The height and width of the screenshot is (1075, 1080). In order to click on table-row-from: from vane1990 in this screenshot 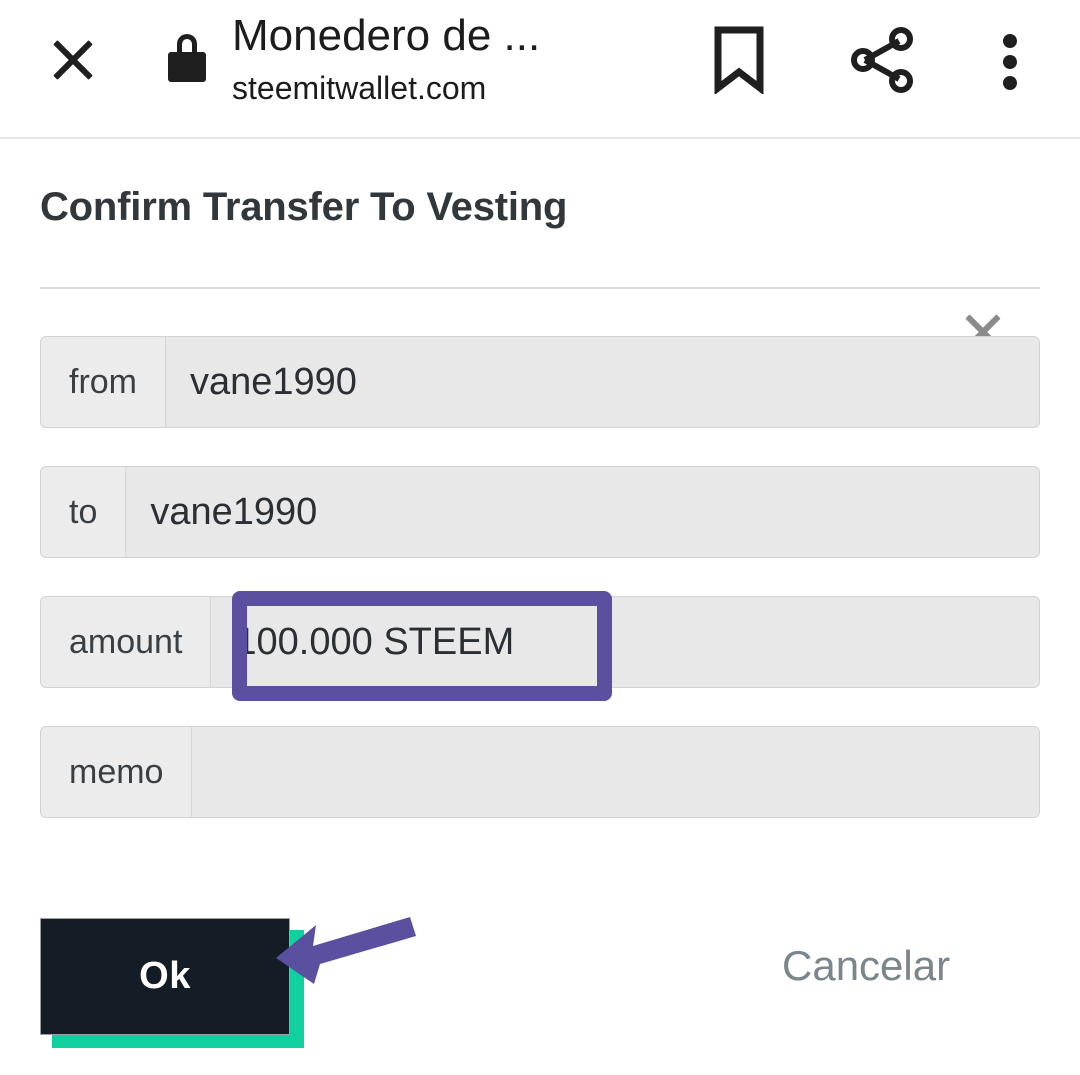, I will do `click(540, 382)`.